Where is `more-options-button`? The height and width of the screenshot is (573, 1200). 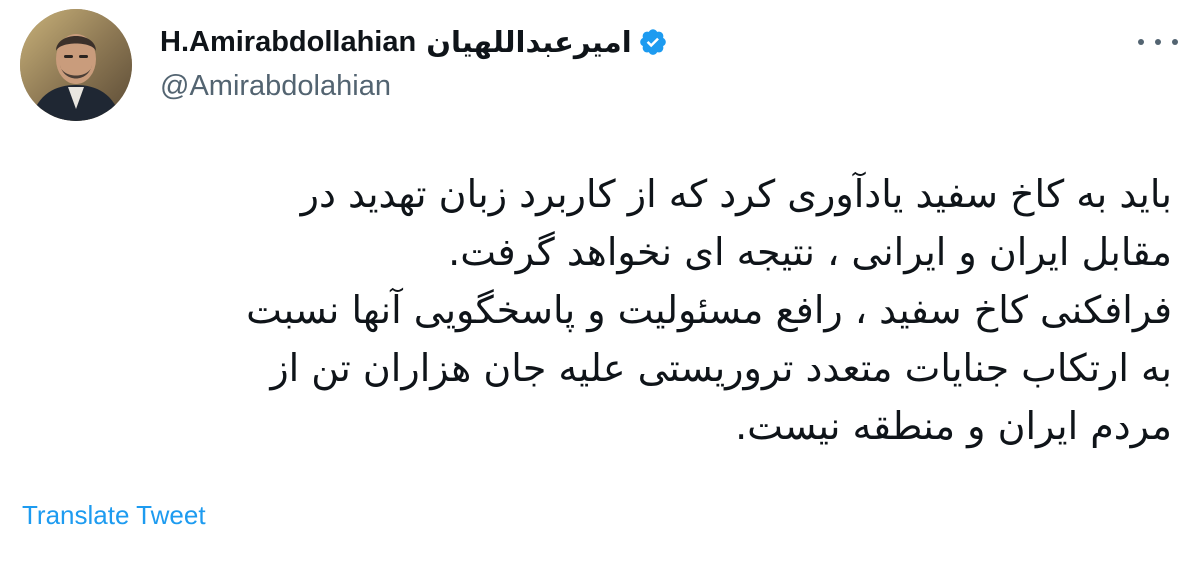
more-options-button is located at coordinates (1158, 42).